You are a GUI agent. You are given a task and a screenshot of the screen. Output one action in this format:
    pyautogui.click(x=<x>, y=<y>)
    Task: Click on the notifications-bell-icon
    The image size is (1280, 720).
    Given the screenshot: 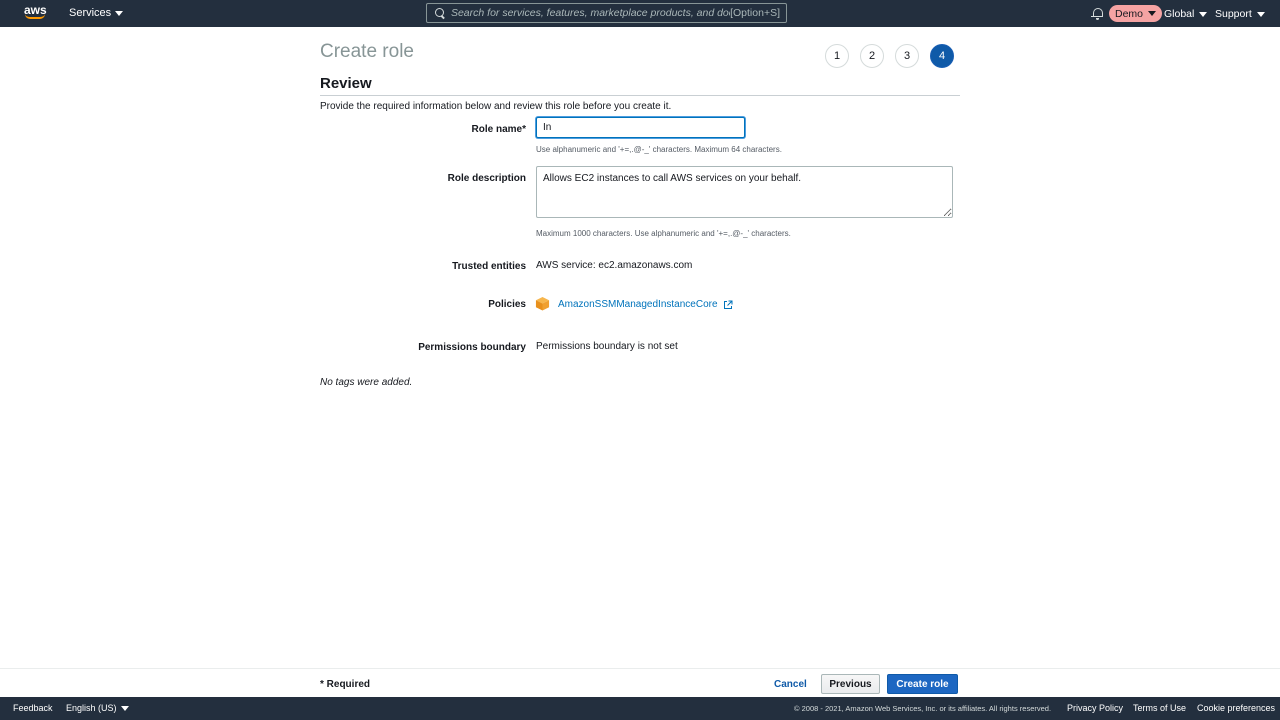 What is the action you would take?
    pyautogui.click(x=1097, y=13)
    